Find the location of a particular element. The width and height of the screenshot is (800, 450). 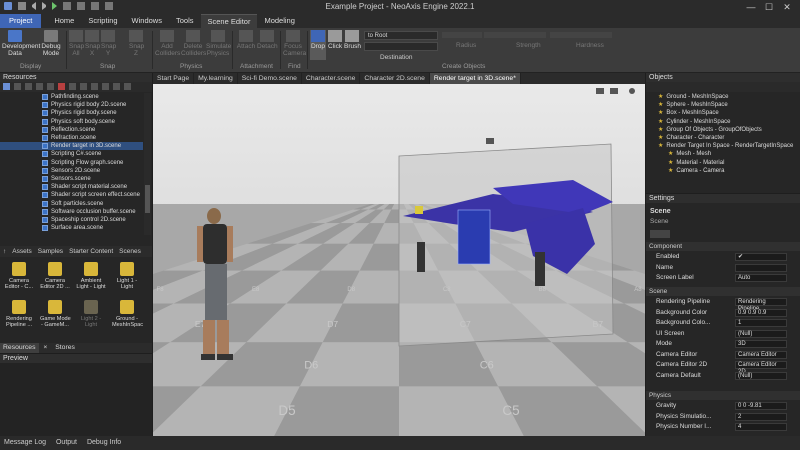

tab-windows: Windows is located at coordinates (147, 21).